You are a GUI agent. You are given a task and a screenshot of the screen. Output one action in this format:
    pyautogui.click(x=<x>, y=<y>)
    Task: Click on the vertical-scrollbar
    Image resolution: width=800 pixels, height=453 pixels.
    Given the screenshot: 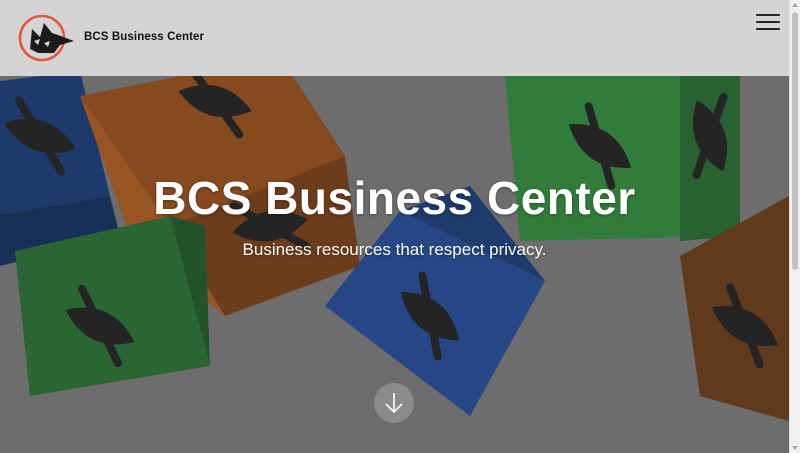 What is the action you would take?
    pyautogui.click(x=794, y=226)
    